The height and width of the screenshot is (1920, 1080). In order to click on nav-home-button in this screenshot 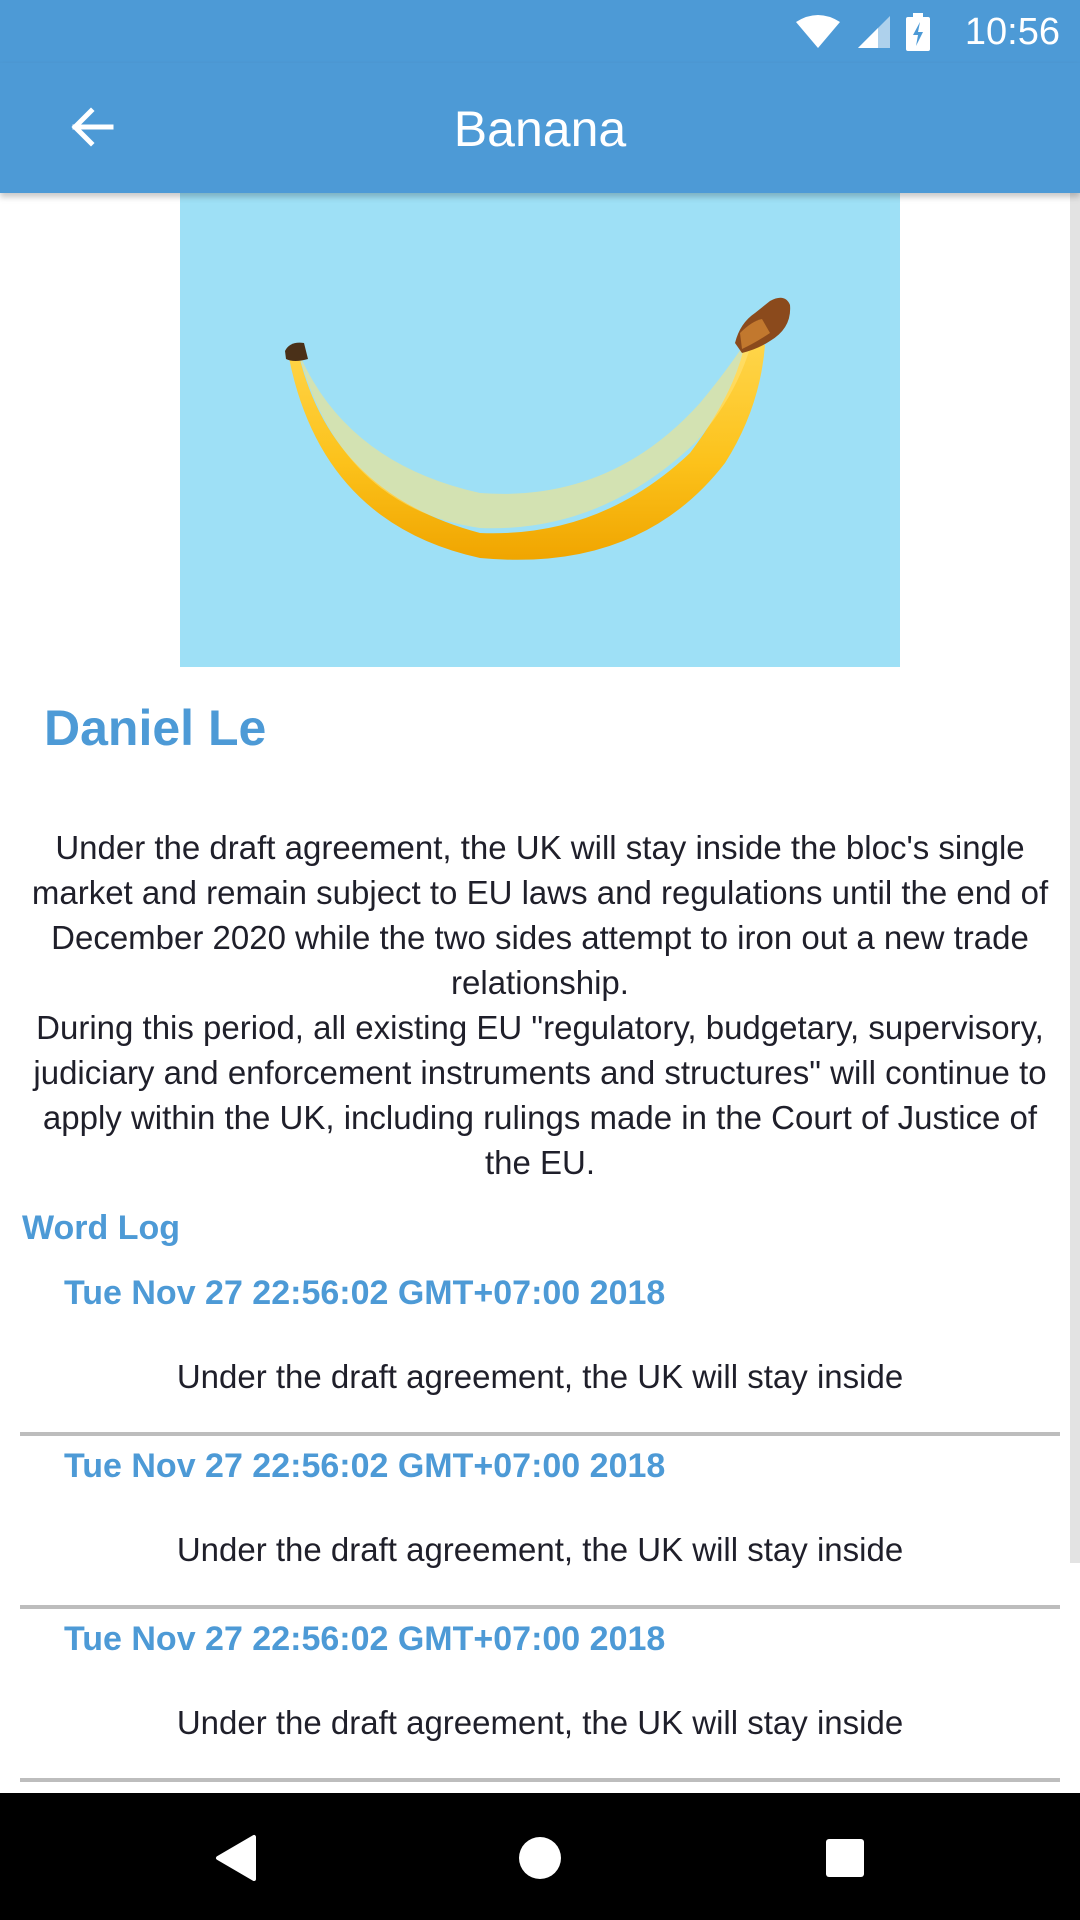, I will do `click(540, 1858)`.